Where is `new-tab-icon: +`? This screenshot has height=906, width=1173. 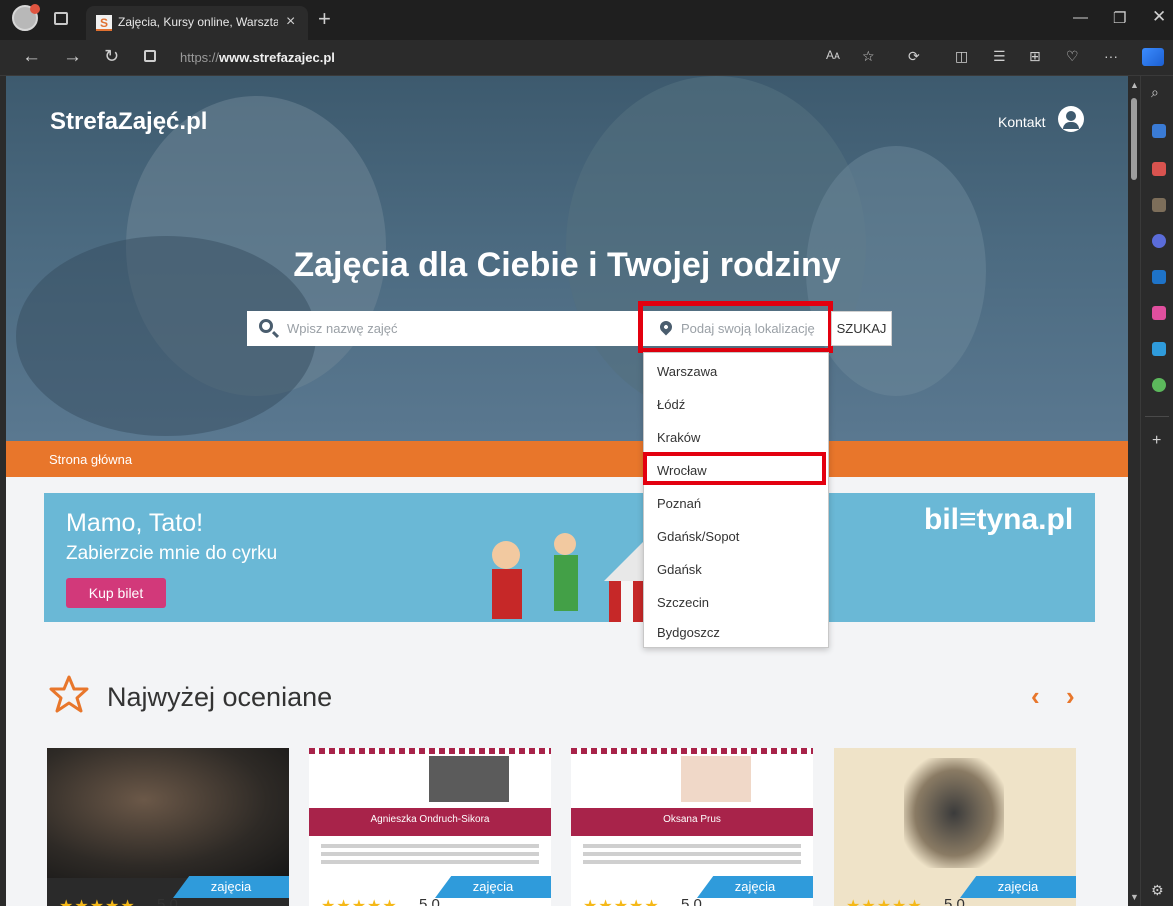
new-tab-icon: + is located at coordinates (324, 19).